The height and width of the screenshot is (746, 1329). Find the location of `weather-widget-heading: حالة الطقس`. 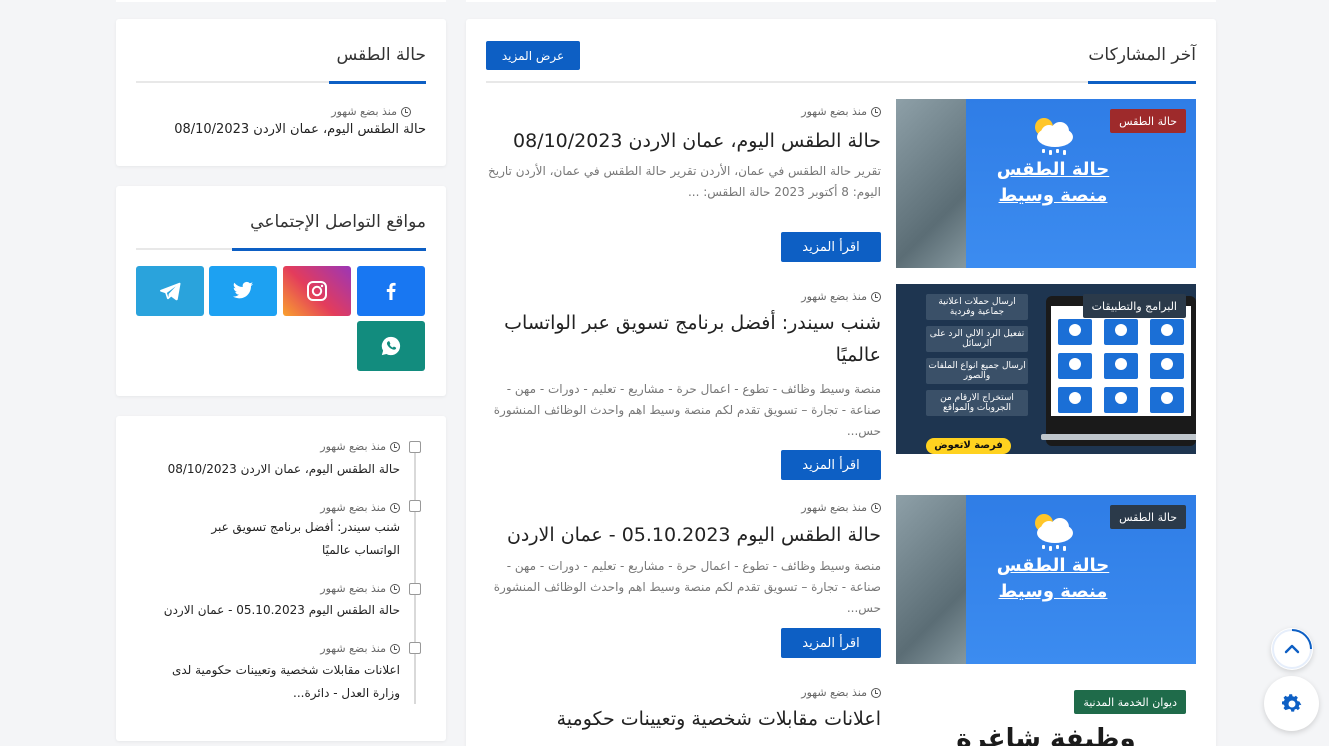

weather-widget-heading: حالة الطقس is located at coordinates (381, 55).